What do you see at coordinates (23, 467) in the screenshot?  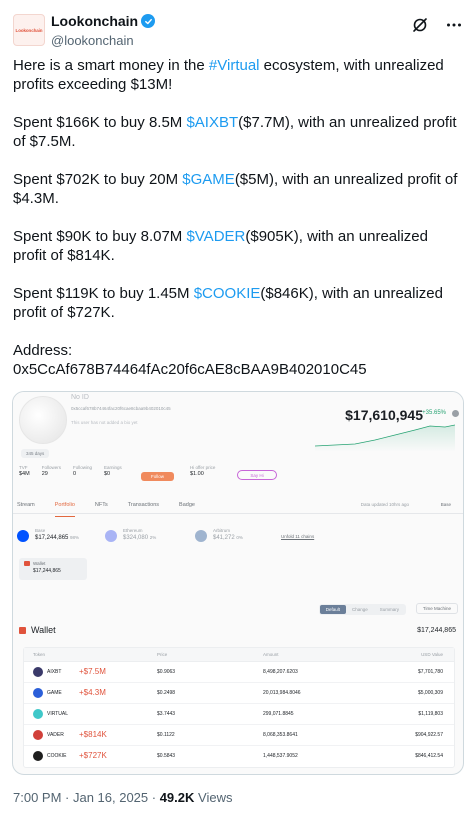 I see `stat-label: TVF` at bounding box center [23, 467].